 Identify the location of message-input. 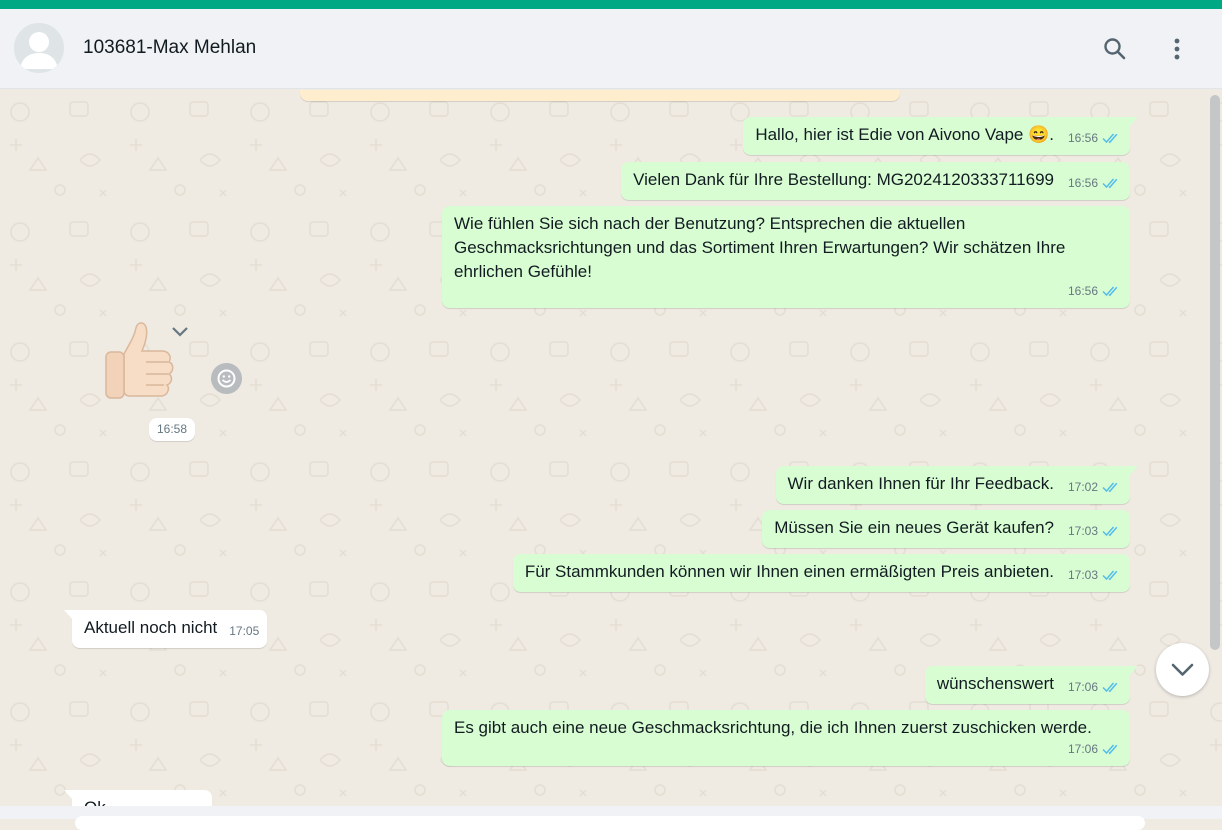
(610, 823).